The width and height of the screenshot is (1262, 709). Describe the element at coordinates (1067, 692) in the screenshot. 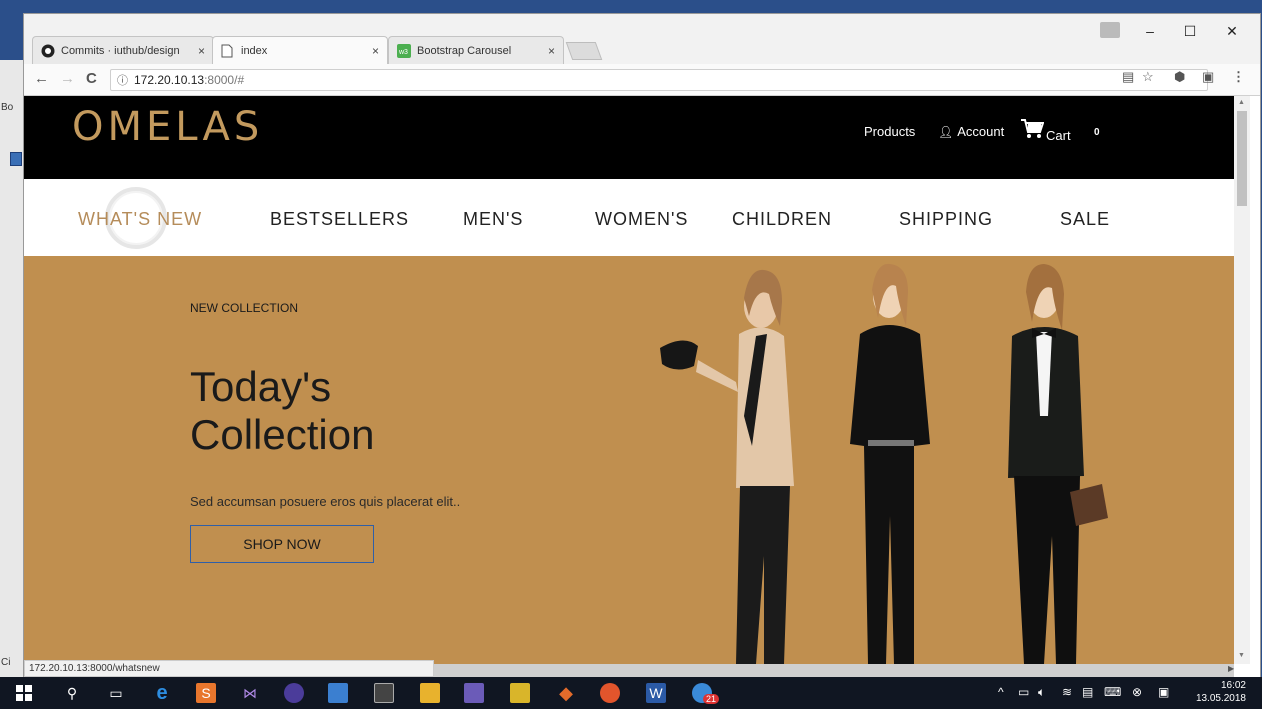

I see `wifi-icon: ≋` at that location.